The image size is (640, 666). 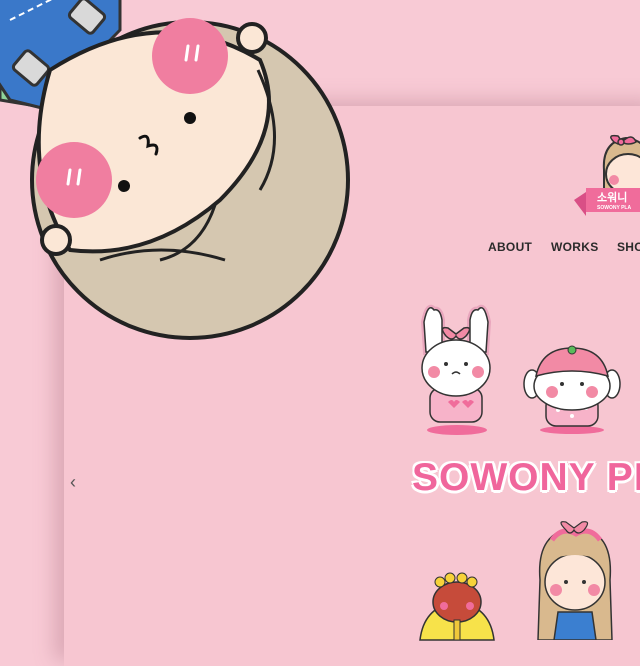 What do you see at coordinates (572, 389) in the screenshot?
I see `puppy-character-icon` at bounding box center [572, 389].